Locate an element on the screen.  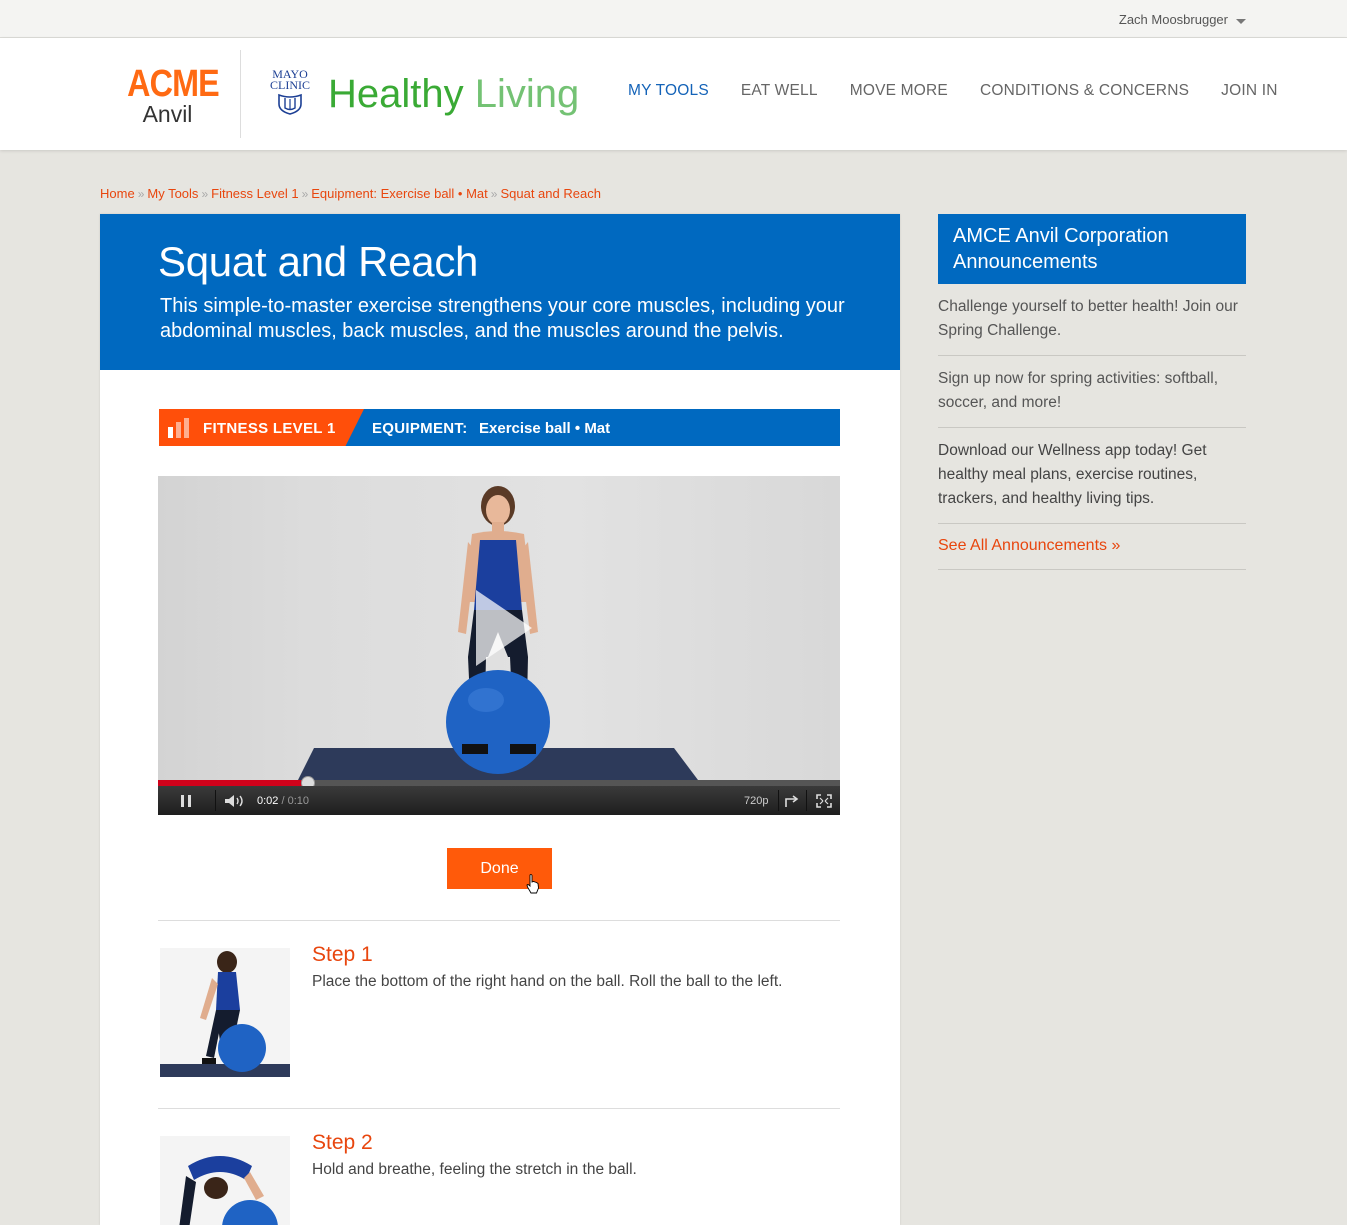
step-title: Step 2 is located at coordinates (342, 1142).